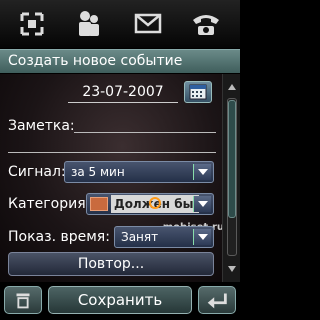 This screenshot has width=320, height=320. Describe the element at coordinates (148, 24) in the screenshot. I see `message-icon` at that location.